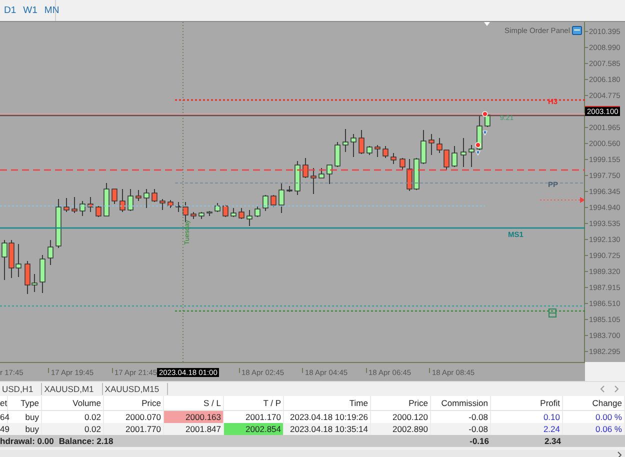  What do you see at coordinates (21, 389) in the screenshot?
I see `chart-tab: USD,H1` at bounding box center [21, 389].